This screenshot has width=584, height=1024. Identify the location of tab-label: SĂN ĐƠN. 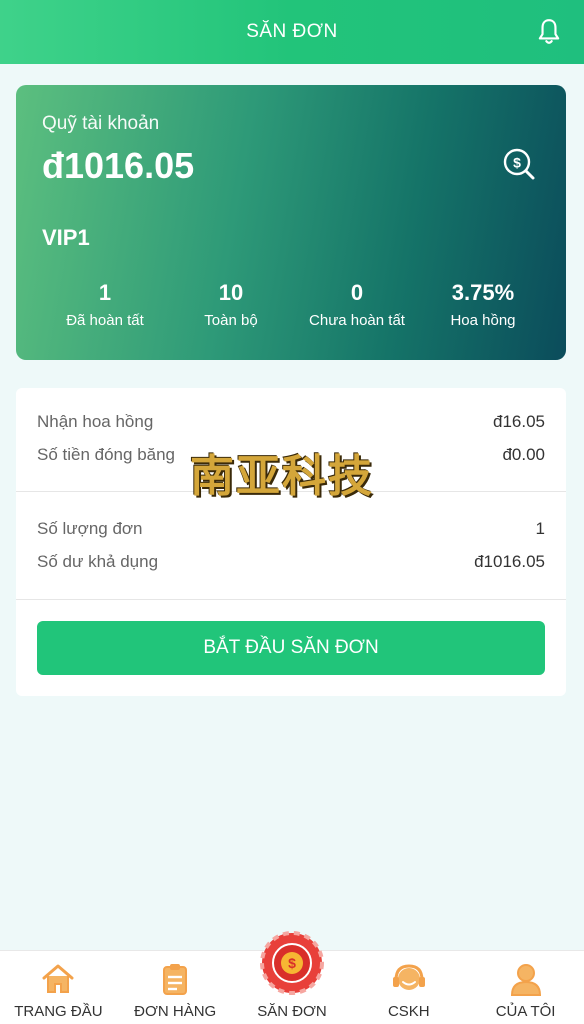
(292, 1011).